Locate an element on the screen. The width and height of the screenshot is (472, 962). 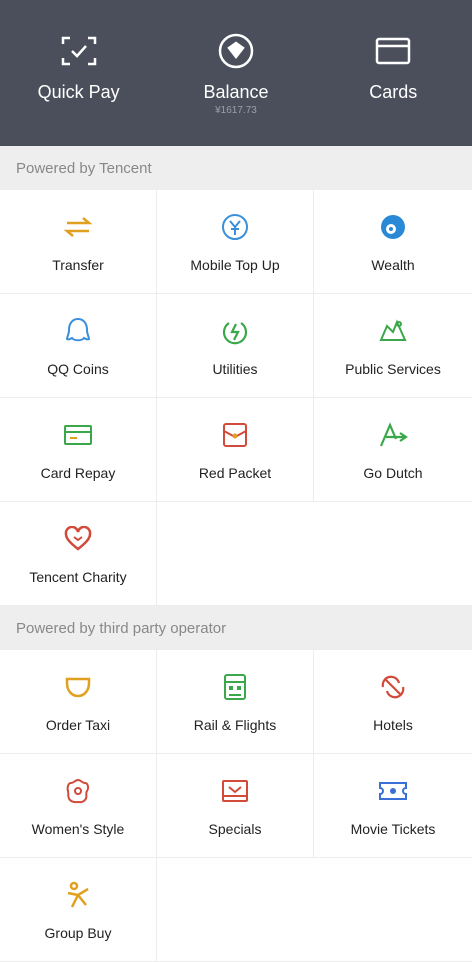
card-icon is located at coordinates (393, 51).